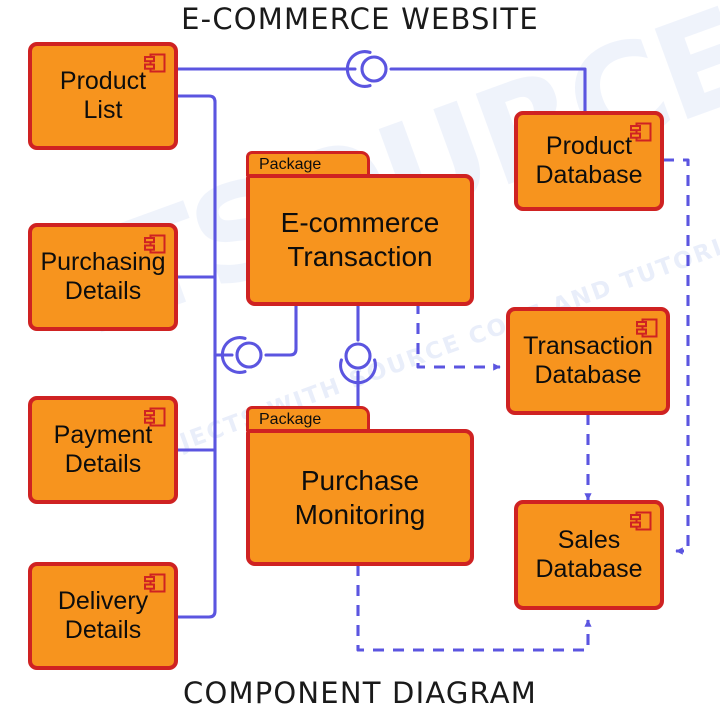  Describe the element at coordinates (589, 161) in the screenshot. I see `component-product-database: Product Database` at that location.